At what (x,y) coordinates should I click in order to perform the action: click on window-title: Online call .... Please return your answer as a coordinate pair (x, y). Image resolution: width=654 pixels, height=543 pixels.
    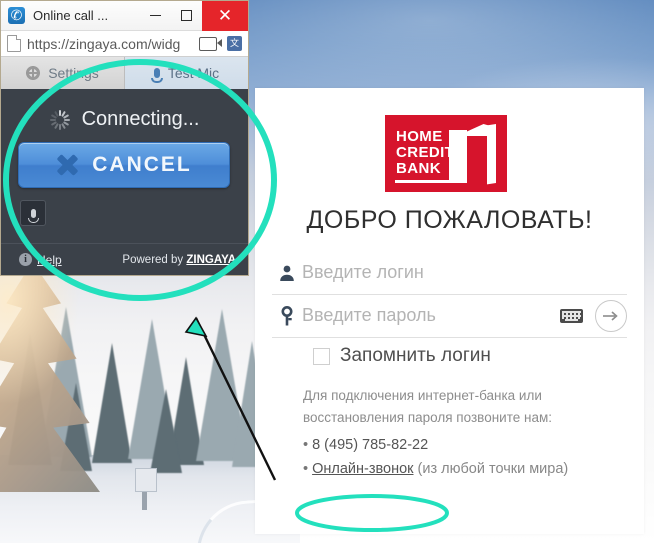
    Looking at the image, I should click on (71, 15).